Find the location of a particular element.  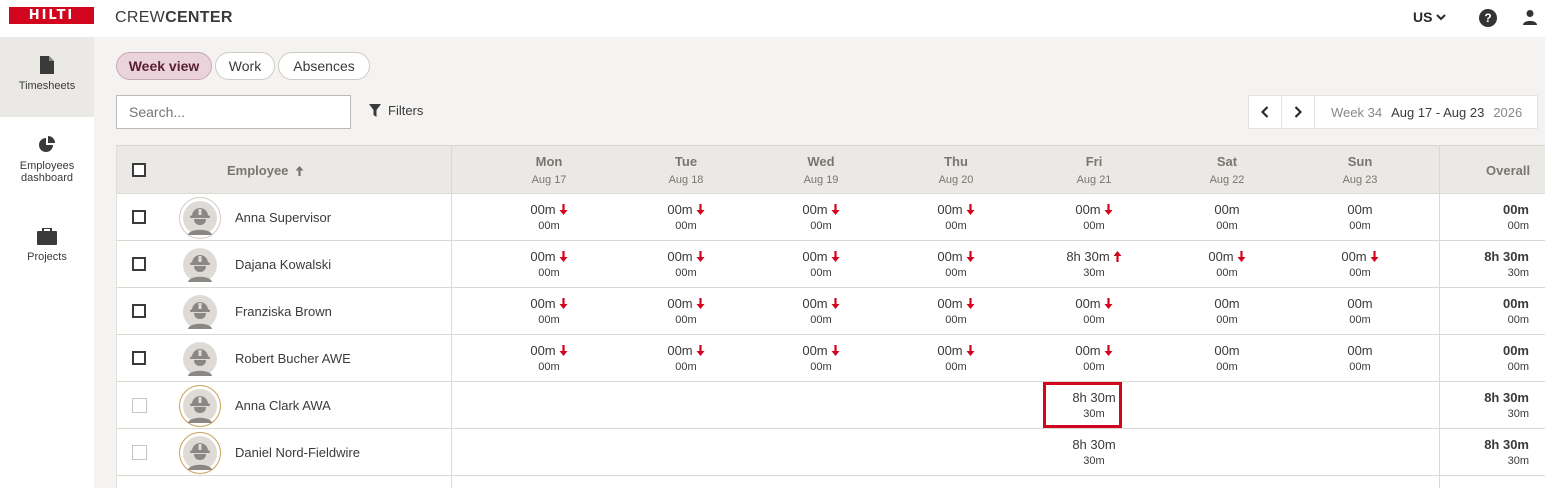

tab-absences: Absences is located at coordinates (324, 66).